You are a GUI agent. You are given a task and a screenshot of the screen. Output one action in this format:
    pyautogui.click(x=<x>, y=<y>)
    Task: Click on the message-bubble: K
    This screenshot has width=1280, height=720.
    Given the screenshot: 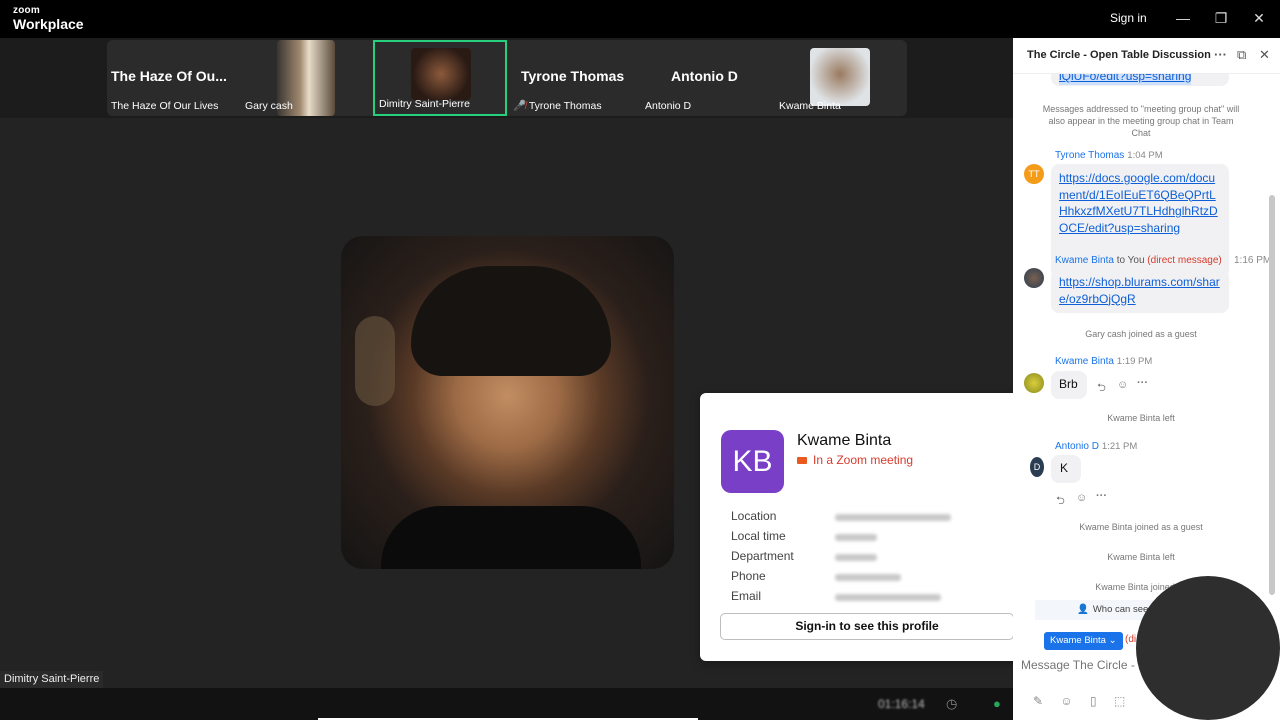 What is the action you would take?
    pyautogui.click(x=1066, y=469)
    